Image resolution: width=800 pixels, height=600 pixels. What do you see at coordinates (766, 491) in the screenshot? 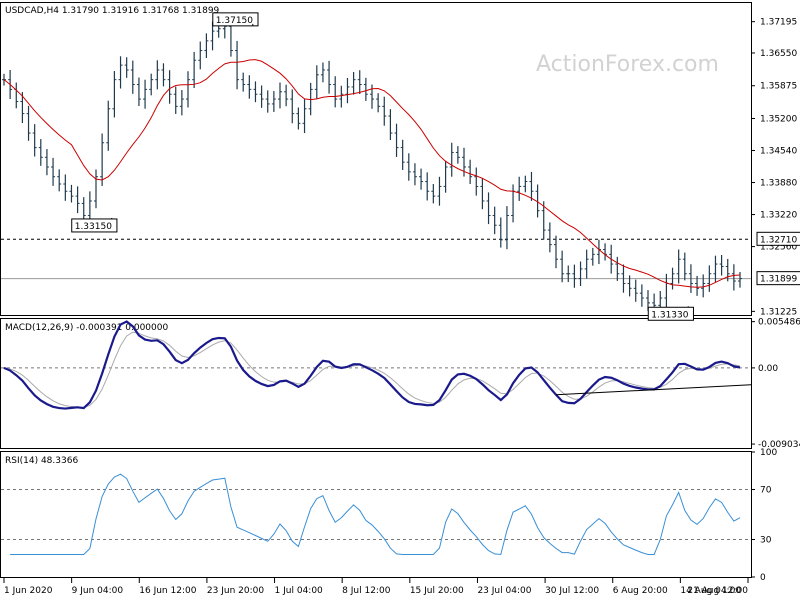
I see `rsi-axis-label: 70` at bounding box center [766, 491].